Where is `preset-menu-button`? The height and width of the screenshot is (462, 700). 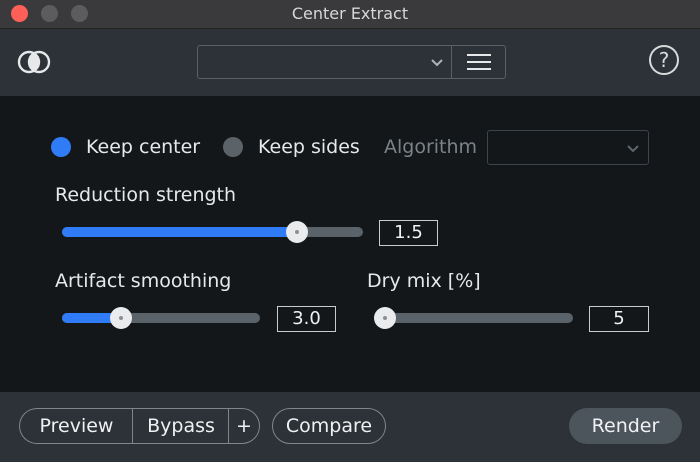 preset-menu-button is located at coordinates (478, 62).